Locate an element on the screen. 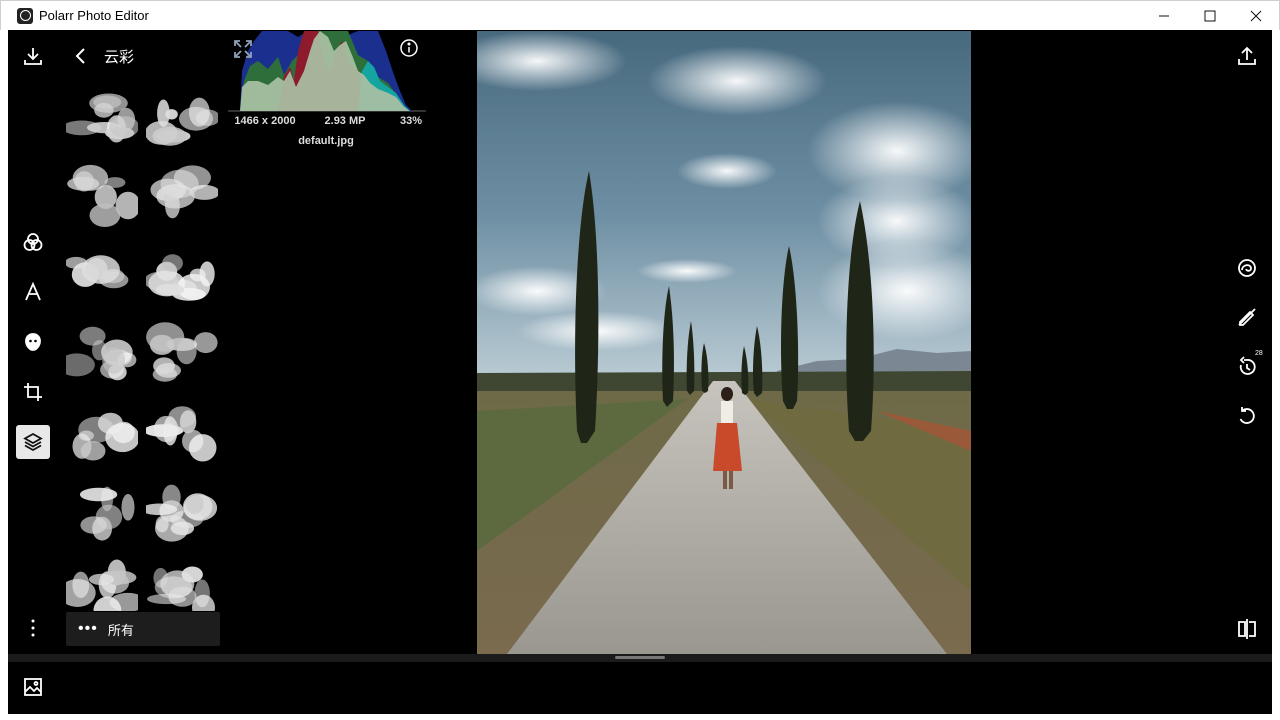 The height and width of the screenshot is (720, 1280). face-tool-button is located at coordinates (33, 342).